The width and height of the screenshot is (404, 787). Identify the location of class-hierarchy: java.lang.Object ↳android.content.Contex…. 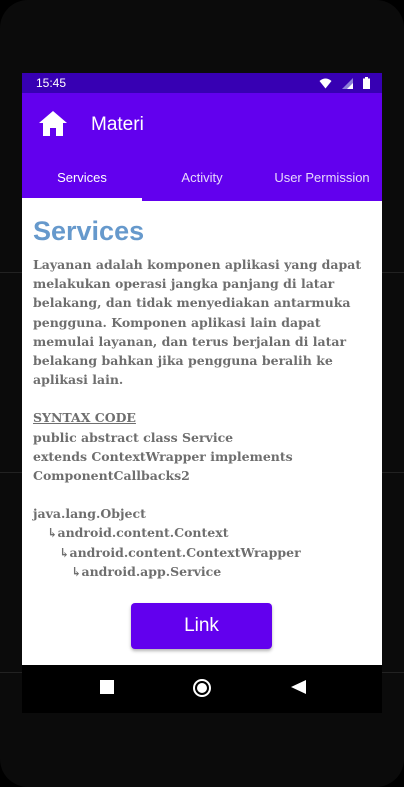
(203, 542).